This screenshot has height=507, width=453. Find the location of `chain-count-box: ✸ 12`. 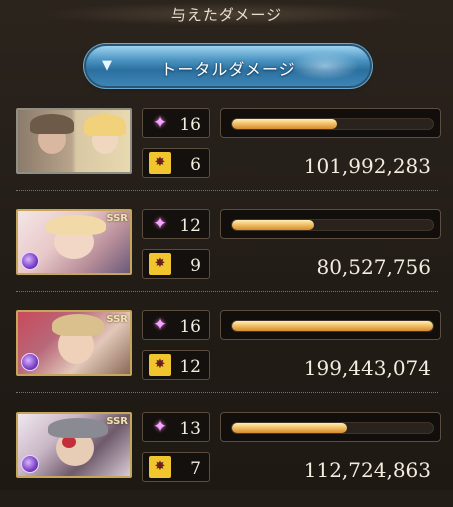

chain-count-box: ✸ 12 is located at coordinates (176, 365).